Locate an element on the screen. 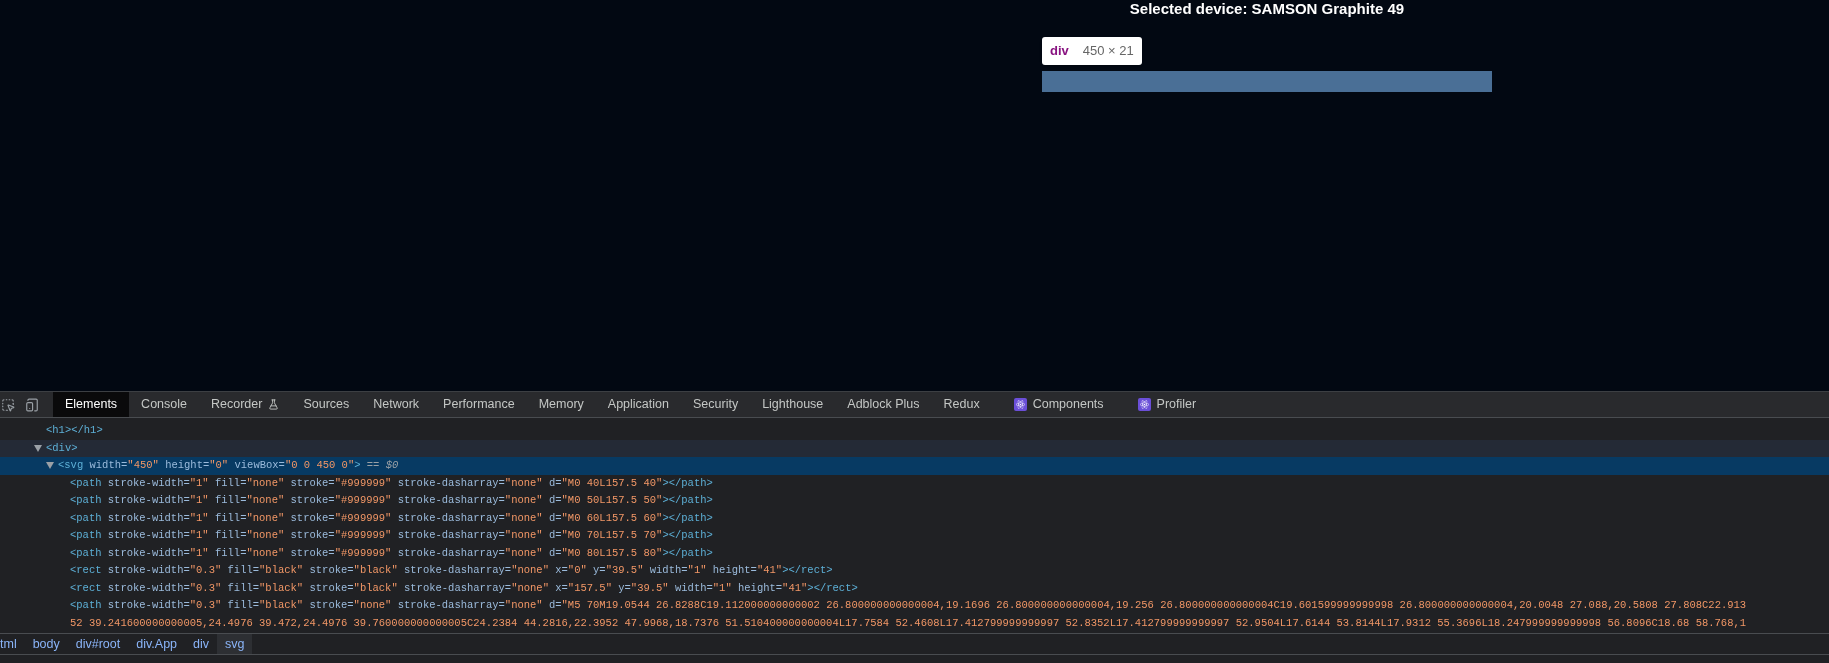 The image size is (1829, 663). dom-node-row: <path stroke-width="1" fill="none" stroke="#999999" stroke-dasharray="none" d="M0 80L157.5 80"></path> is located at coordinates (914, 553).